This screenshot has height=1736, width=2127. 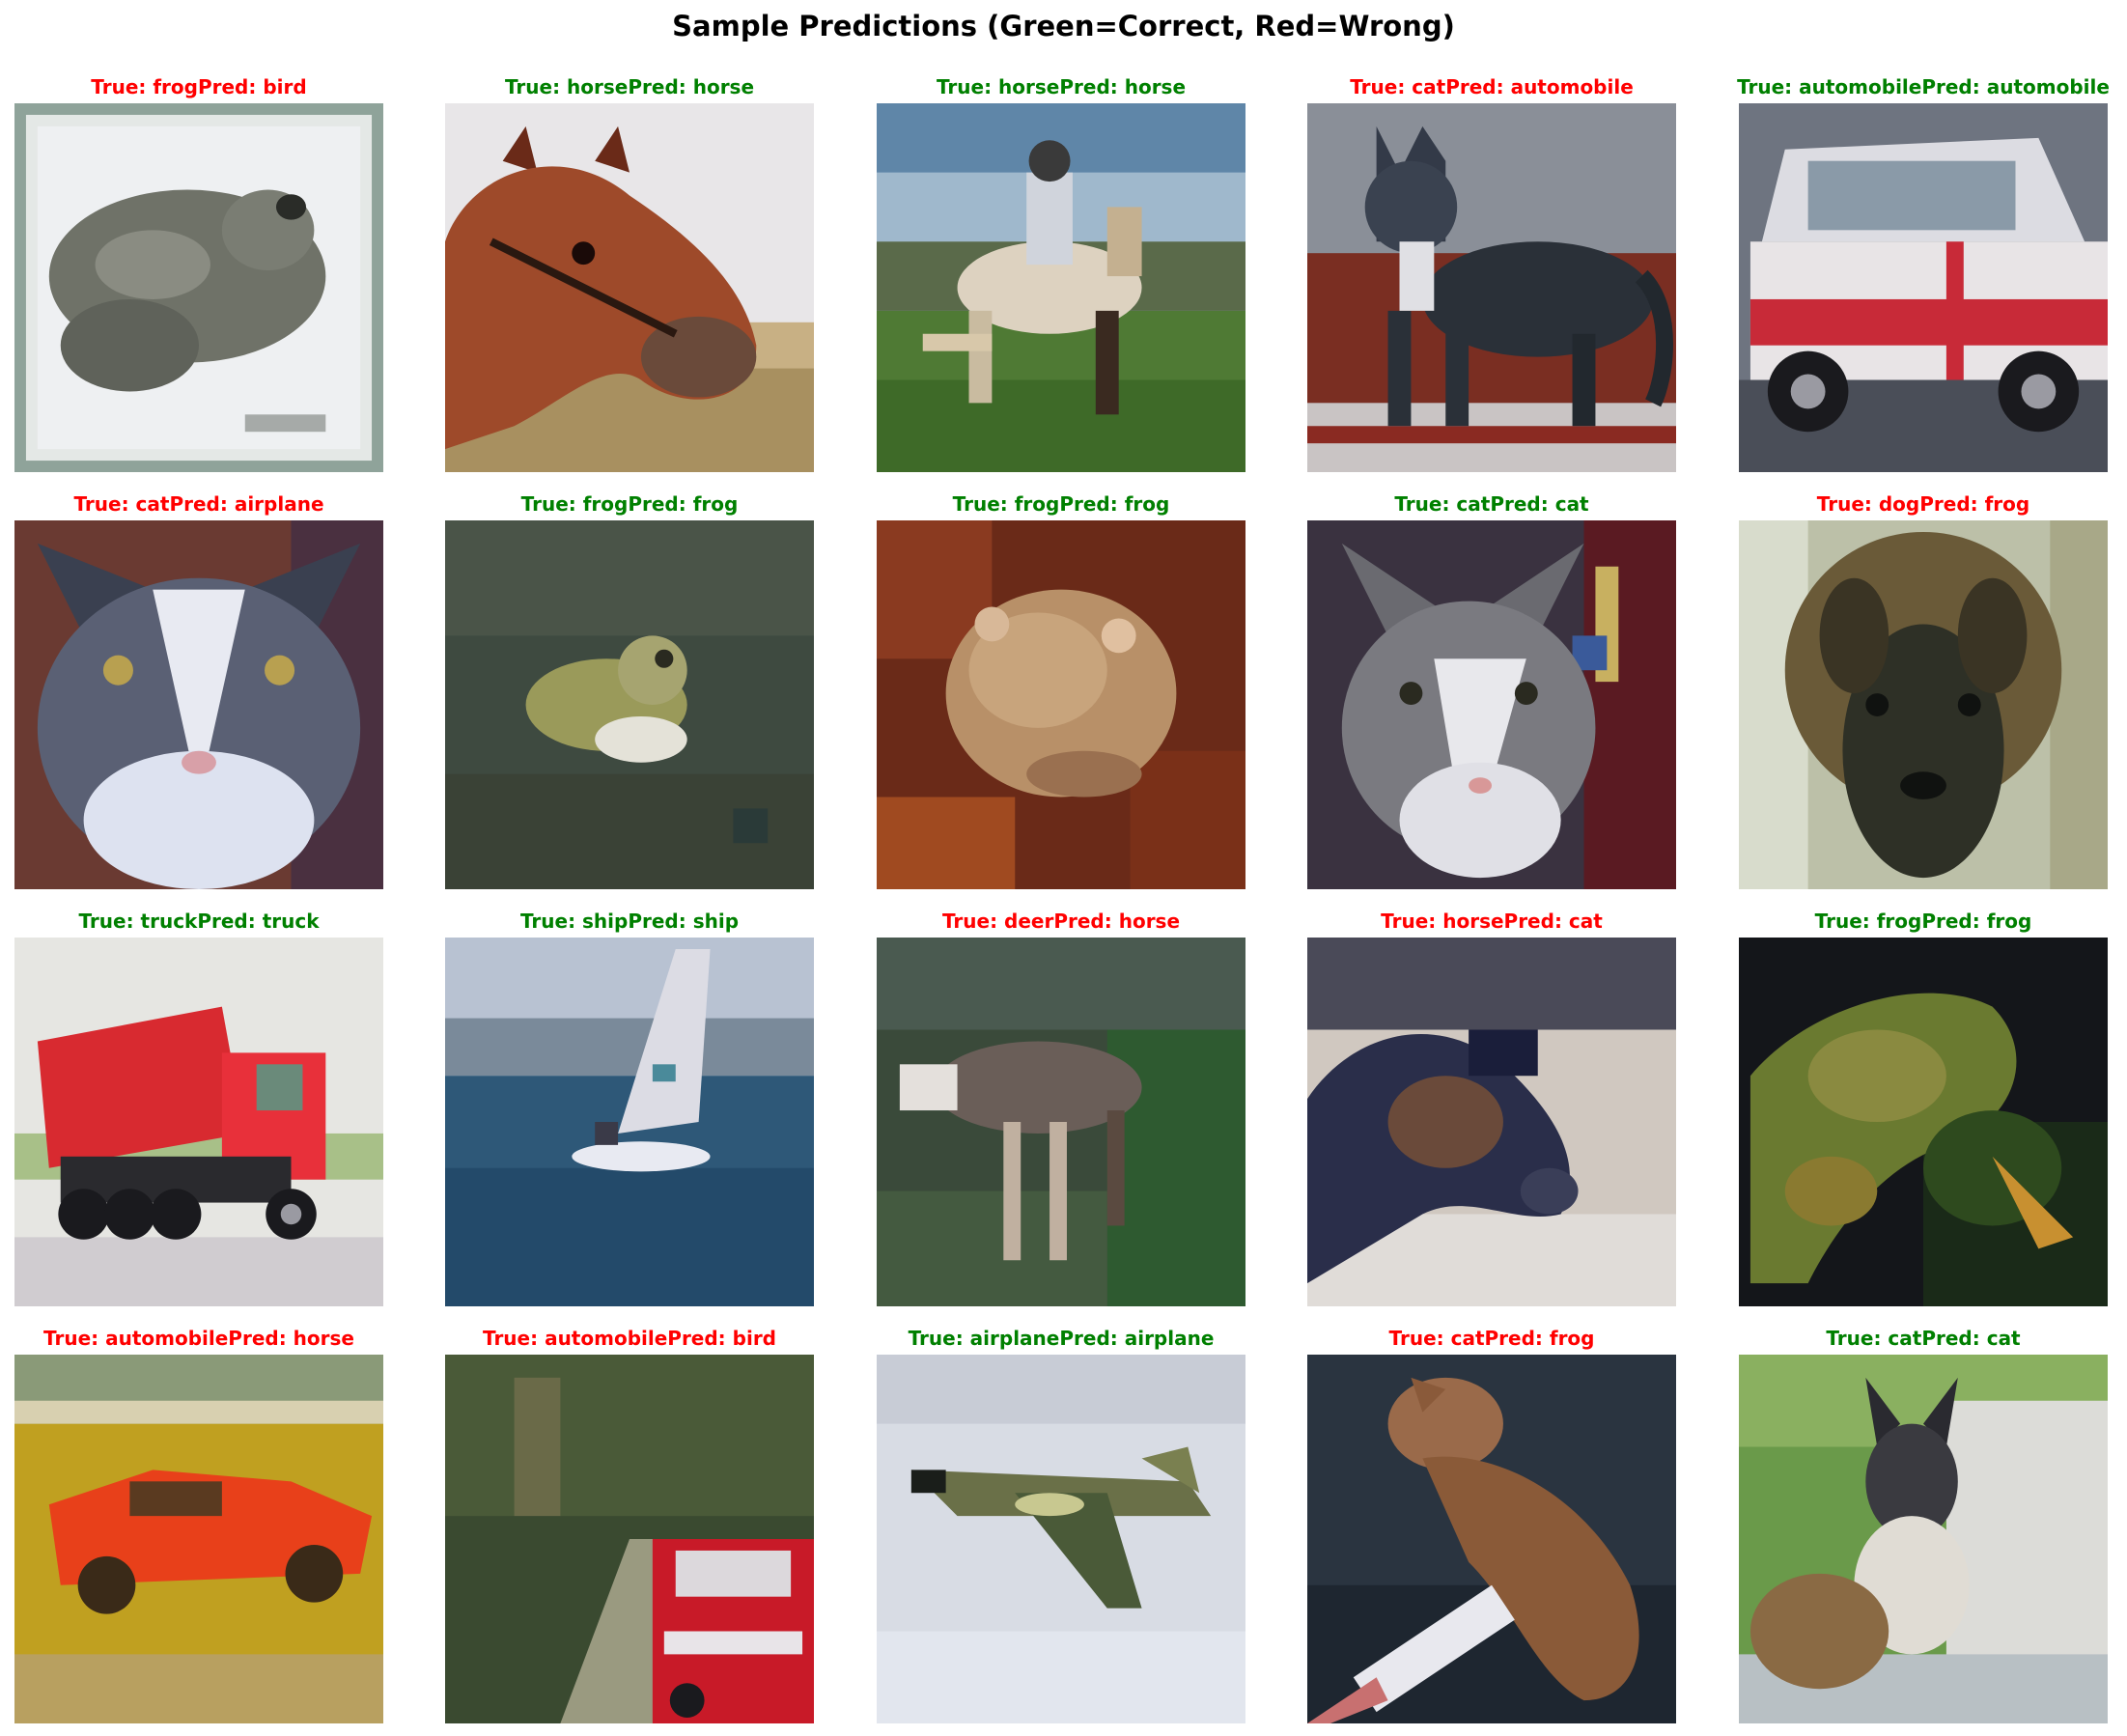 What do you see at coordinates (1061, 1339) in the screenshot?
I see `sample-title: True: airplanePred: airplane` at bounding box center [1061, 1339].